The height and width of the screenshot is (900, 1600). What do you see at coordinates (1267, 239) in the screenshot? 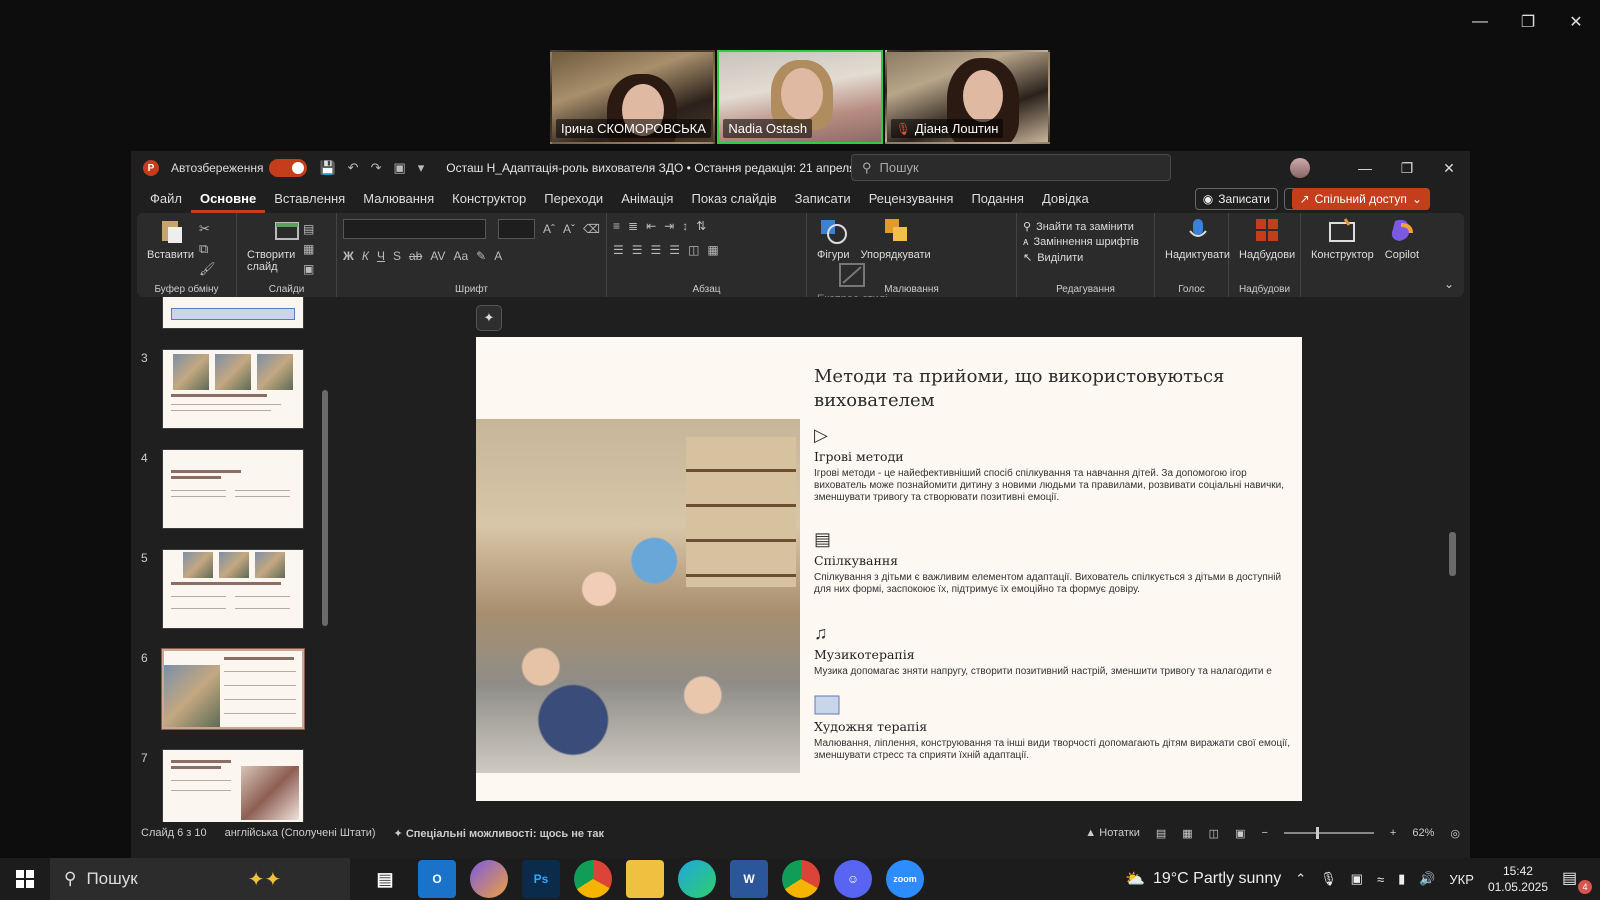
I see `addins-button: Надбудови` at bounding box center [1267, 239].